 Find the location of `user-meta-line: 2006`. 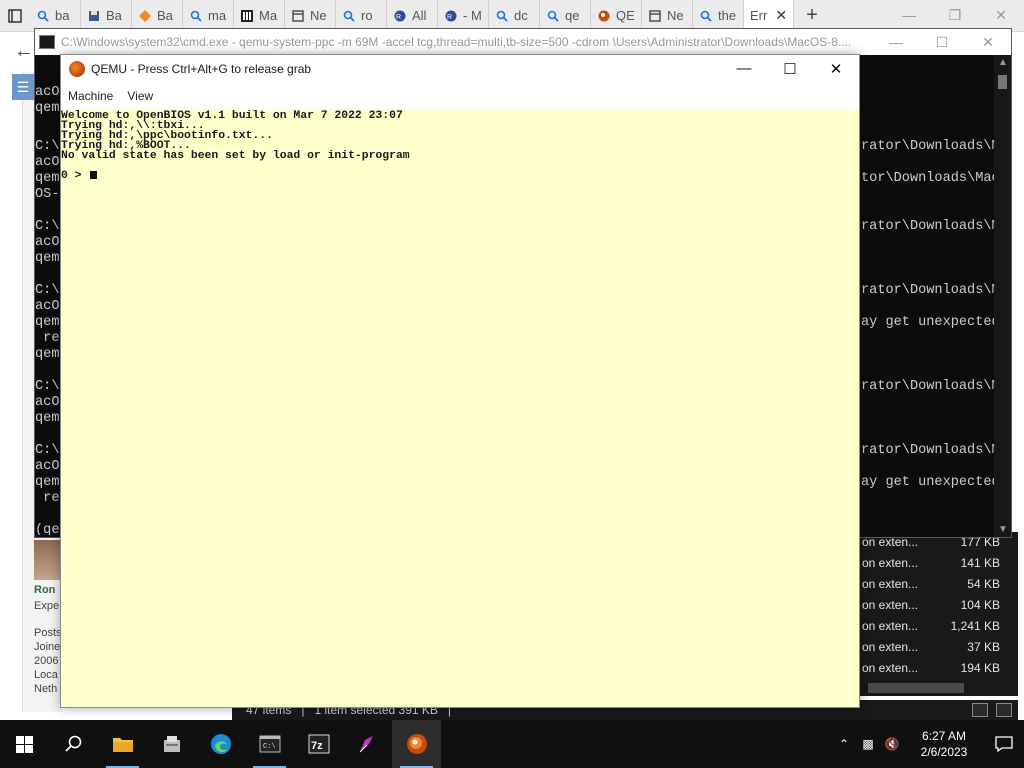

user-meta-line: 2006 is located at coordinates (46, 661).